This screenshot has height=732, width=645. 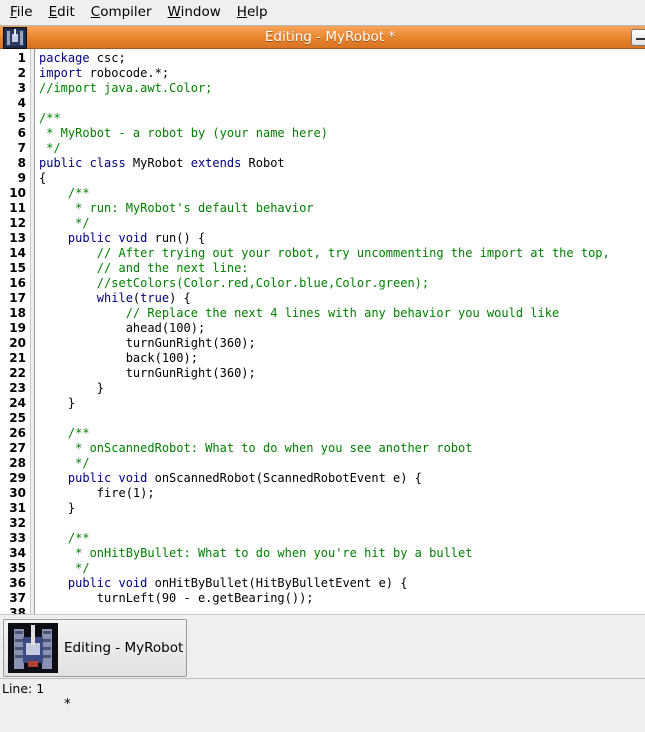 I want to click on code-line: // and the next line:, so click(x=144, y=268).